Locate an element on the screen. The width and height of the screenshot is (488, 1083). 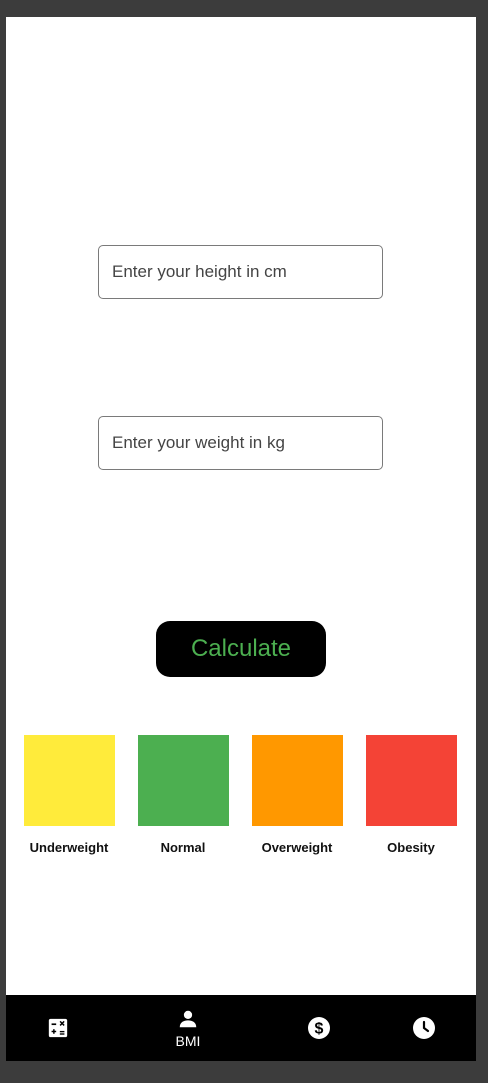
nav-item-calculator is located at coordinates (58, 1028).